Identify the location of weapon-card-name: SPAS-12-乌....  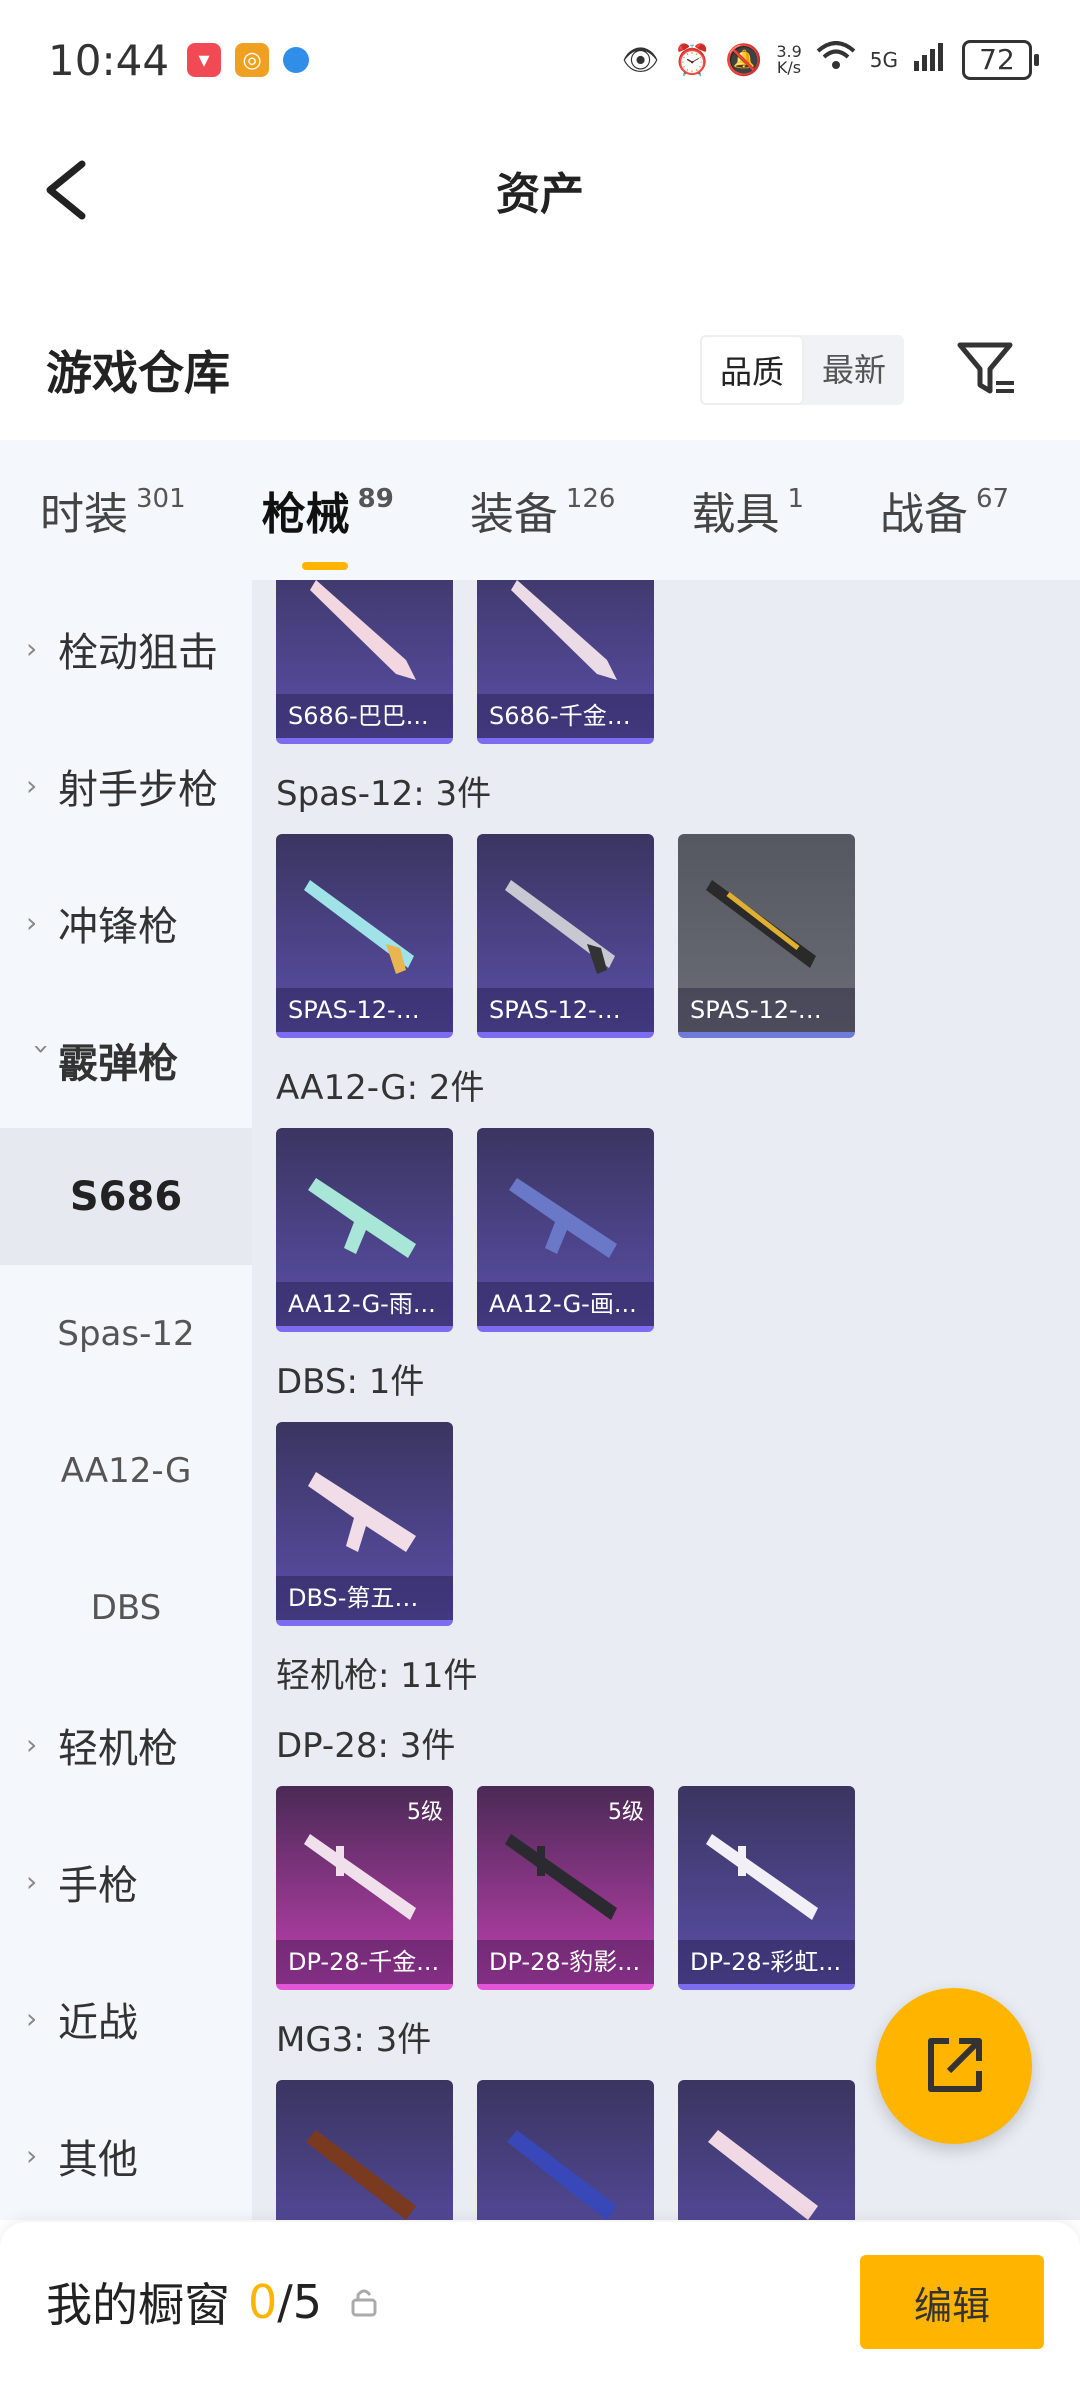
(766, 1010).